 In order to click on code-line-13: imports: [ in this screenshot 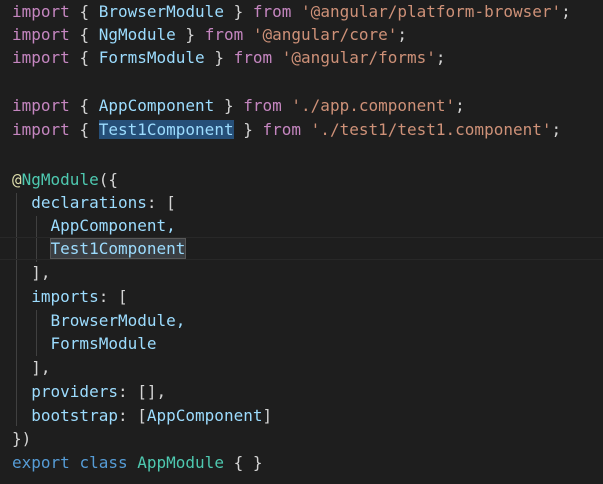, I will do `click(70, 296)`.